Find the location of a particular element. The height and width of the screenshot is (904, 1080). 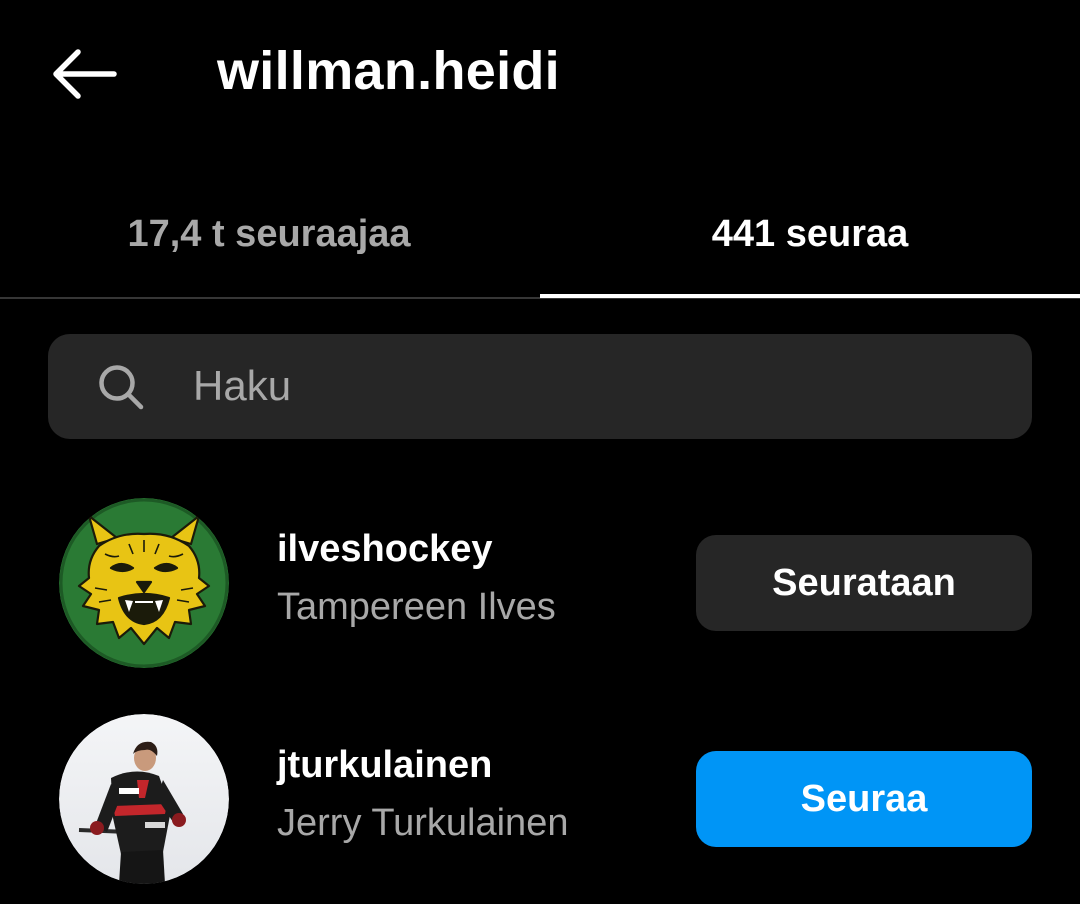

hockey-player-photo-icon is located at coordinates (144, 799).